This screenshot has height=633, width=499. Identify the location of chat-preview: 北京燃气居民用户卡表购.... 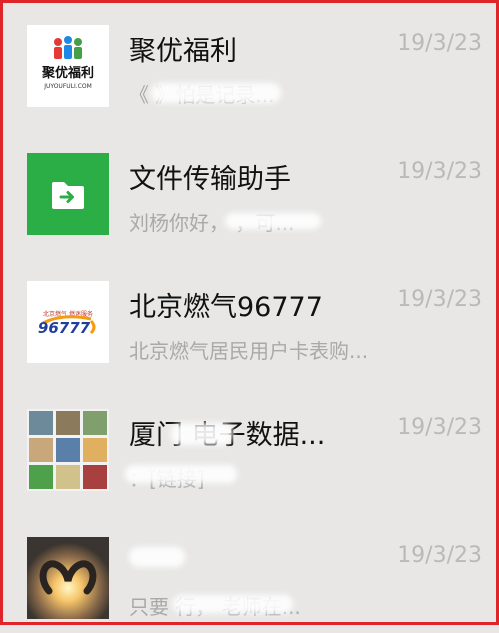
(249, 351).